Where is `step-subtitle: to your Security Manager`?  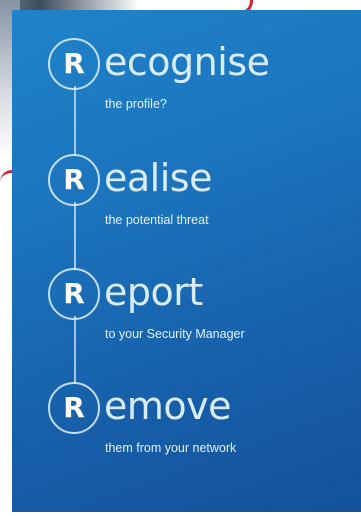 step-subtitle: to your Security Manager is located at coordinates (175, 334).